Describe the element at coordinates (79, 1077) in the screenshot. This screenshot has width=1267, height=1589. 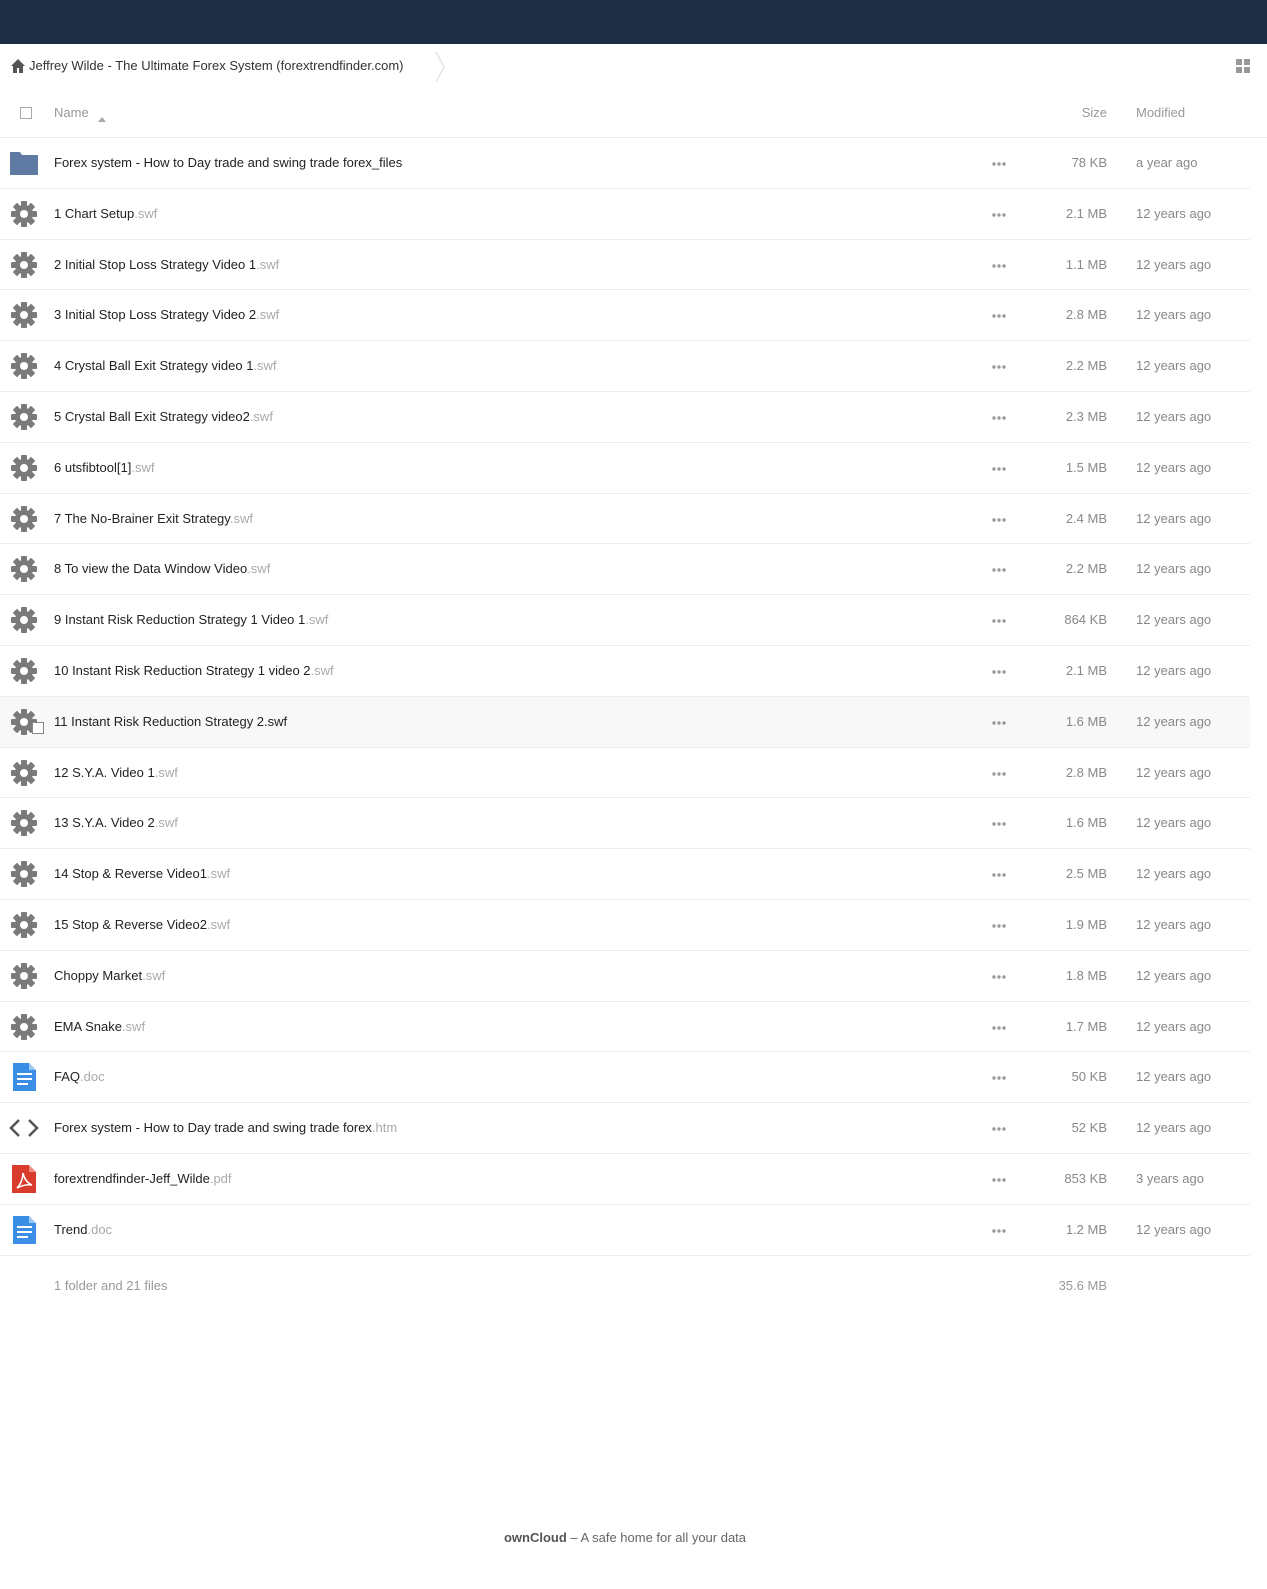
I see `file-name: FAQ.doc` at that location.